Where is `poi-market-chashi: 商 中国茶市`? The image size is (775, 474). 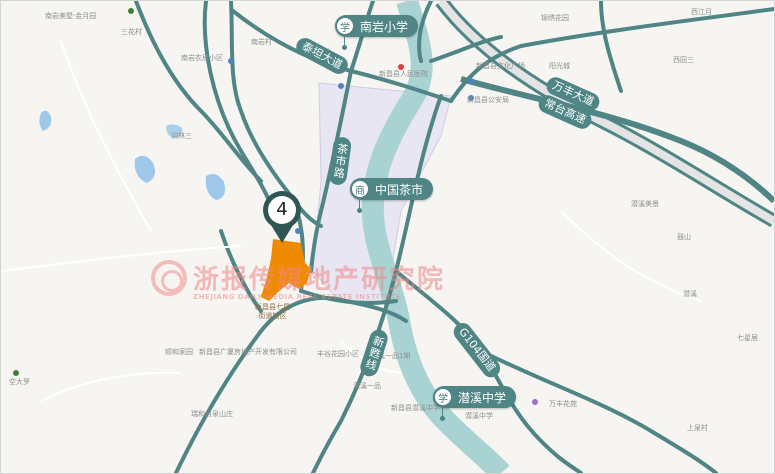 poi-market-chashi: 商 中国茶市 is located at coordinates (392, 195).